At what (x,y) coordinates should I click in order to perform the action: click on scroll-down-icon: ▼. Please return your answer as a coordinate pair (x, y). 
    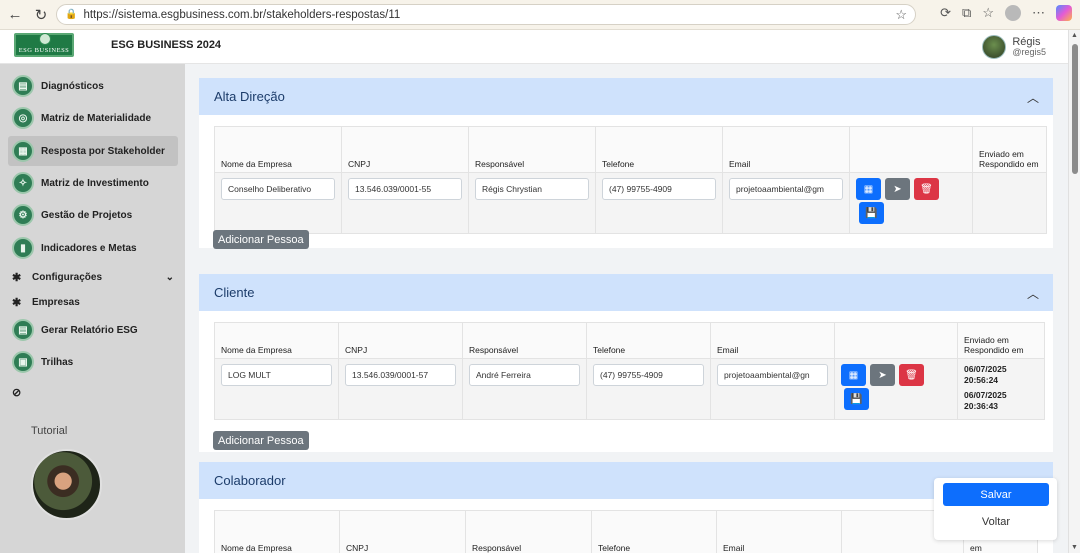
    Looking at the image, I should click on (1074, 547).